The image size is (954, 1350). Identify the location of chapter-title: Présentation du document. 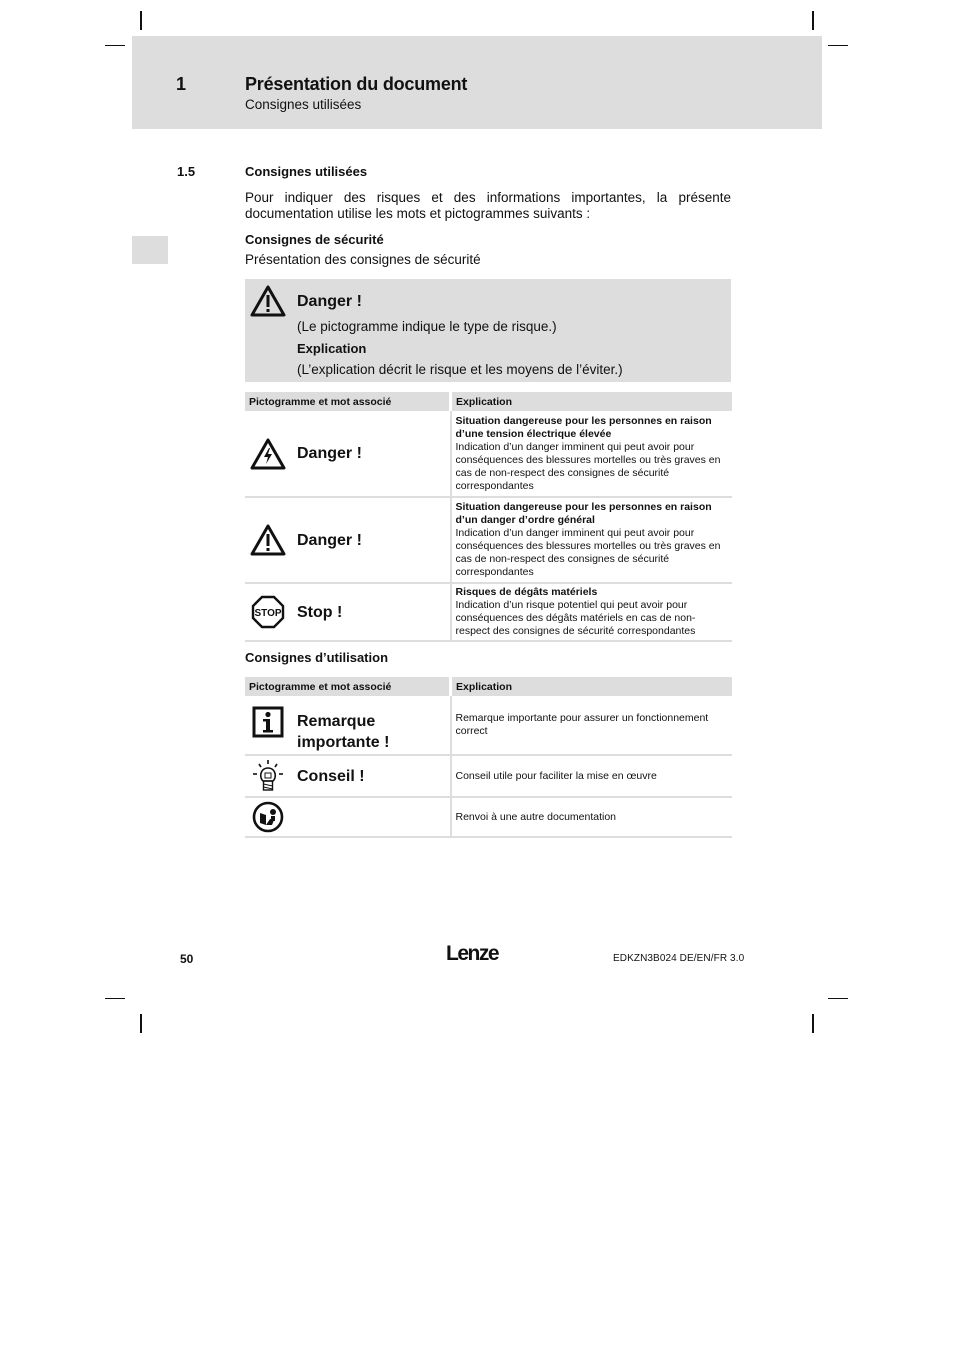
(356, 84).